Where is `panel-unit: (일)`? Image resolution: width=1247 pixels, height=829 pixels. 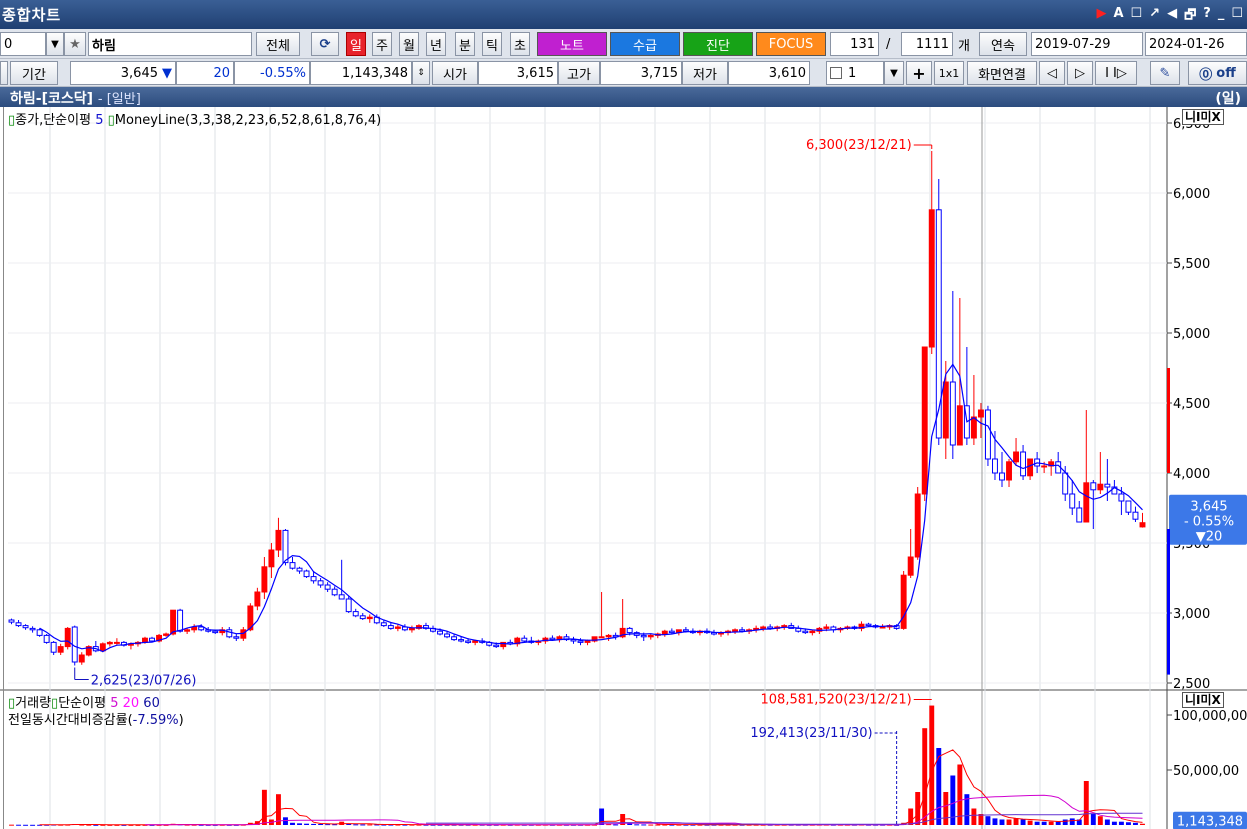 panel-unit: (일) is located at coordinates (1228, 99).